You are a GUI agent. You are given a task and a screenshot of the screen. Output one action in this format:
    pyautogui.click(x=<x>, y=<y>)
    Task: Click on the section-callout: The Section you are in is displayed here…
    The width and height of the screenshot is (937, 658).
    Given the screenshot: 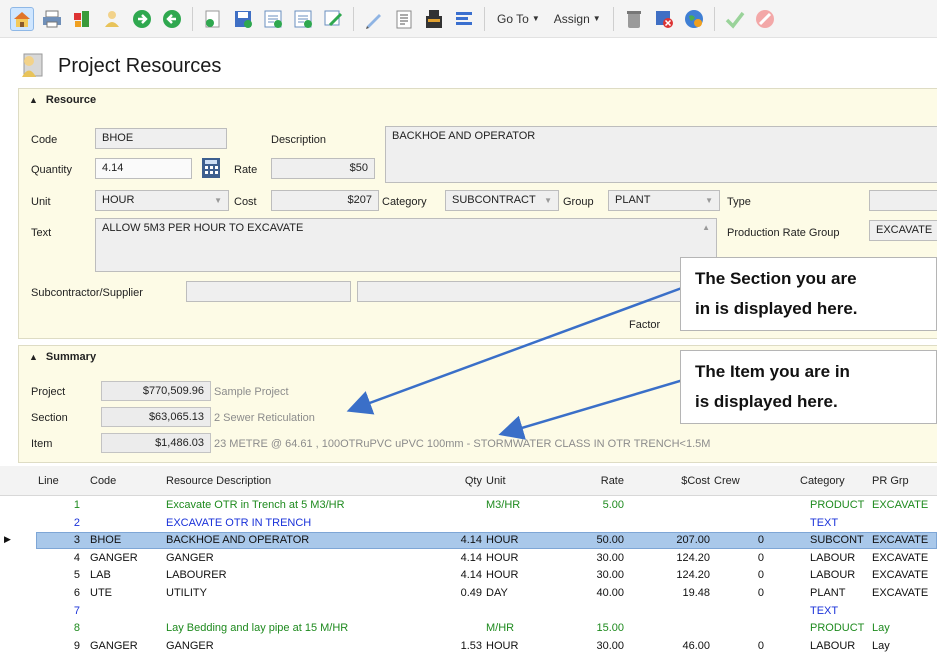 What is the action you would take?
    pyautogui.click(x=808, y=294)
    